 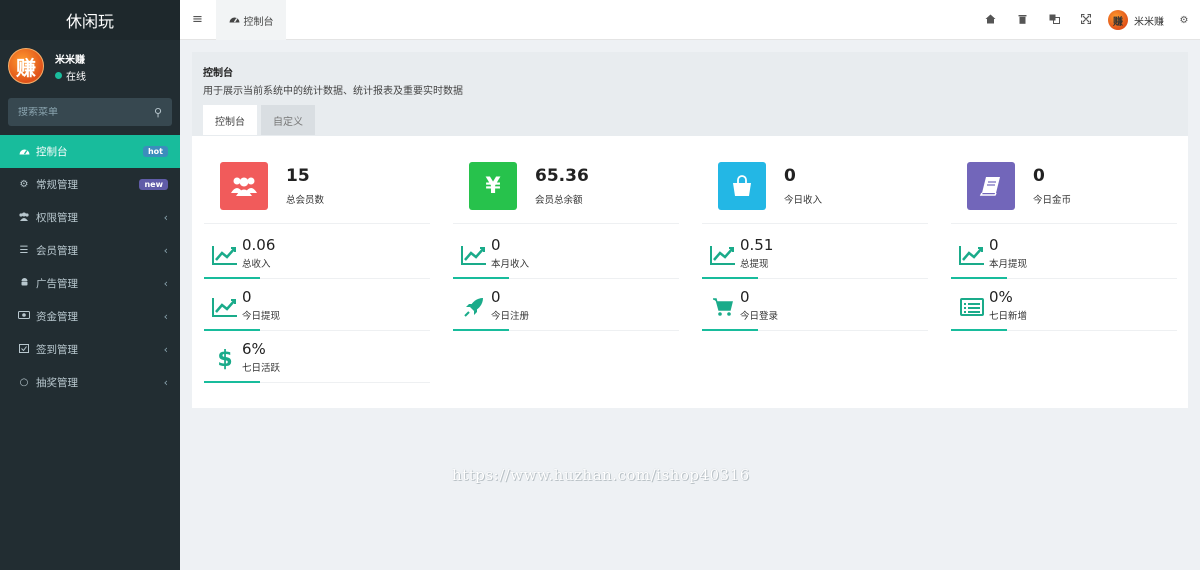 What do you see at coordinates (57, 251) in the screenshot?
I see `sidebar-item-label: 会员管理` at bounding box center [57, 251].